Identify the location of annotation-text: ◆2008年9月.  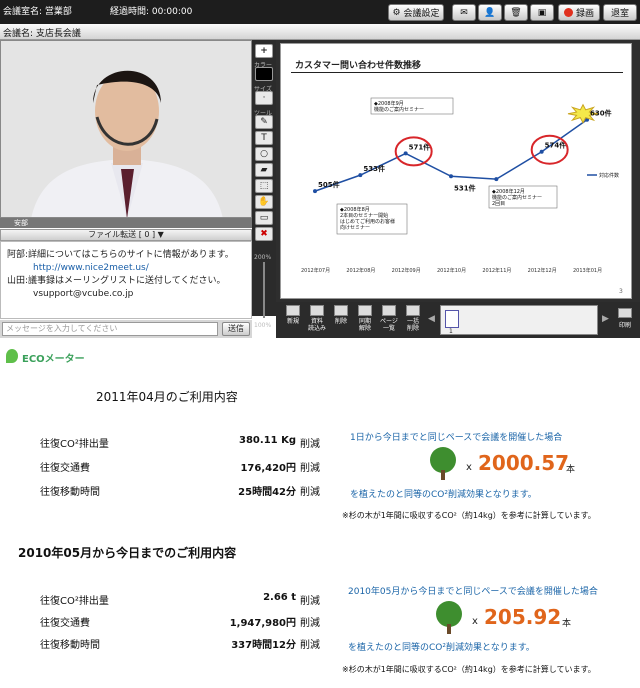
(389, 103).